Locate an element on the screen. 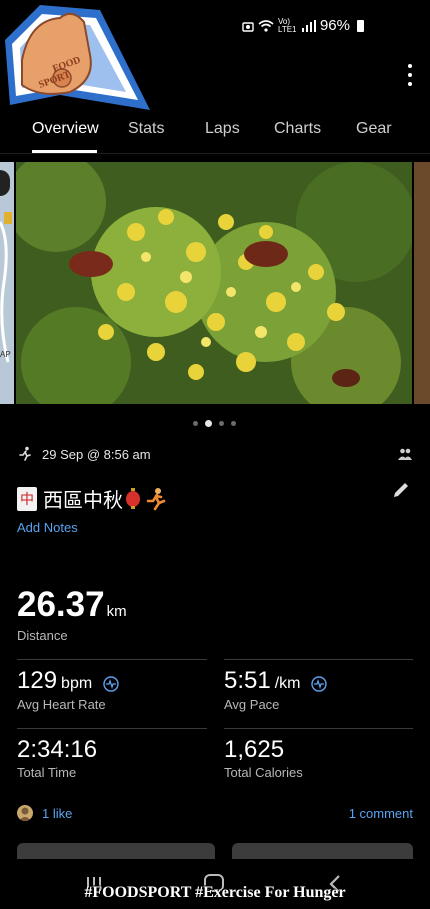 This screenshot has height=909, width=430. activity-title-text: 西區中秋 is located at coordinates (83, 501).